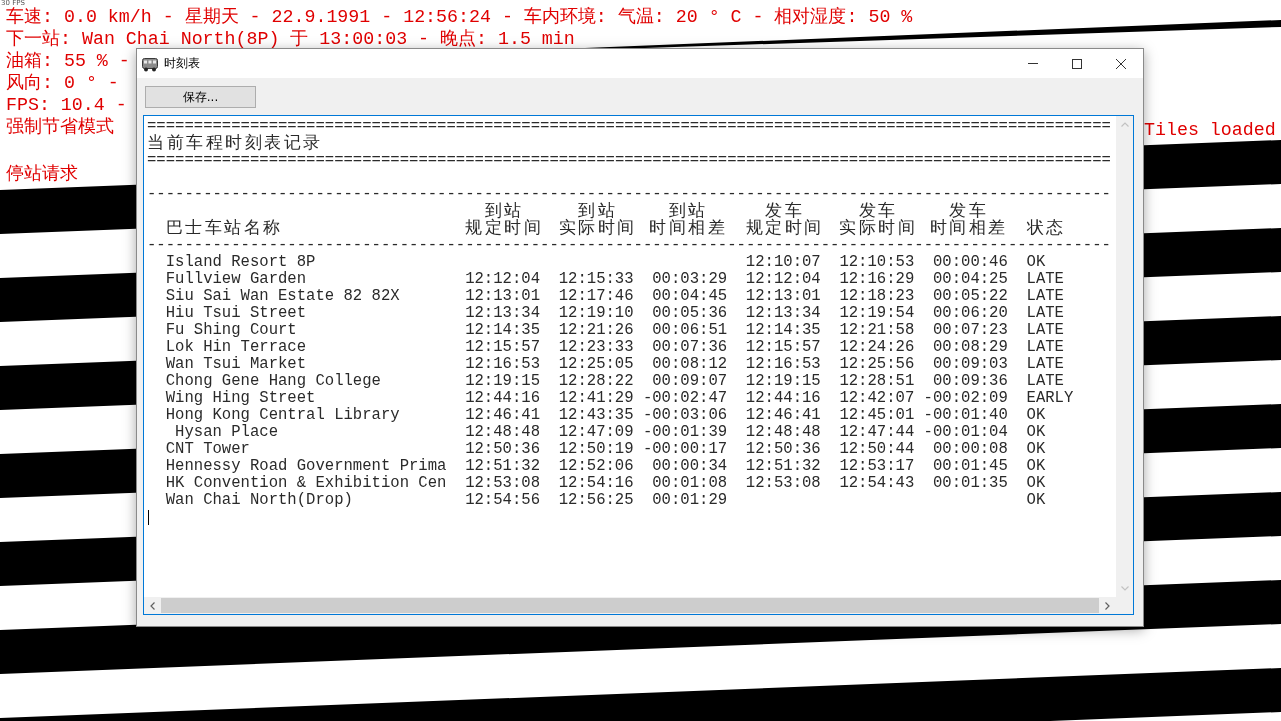 This screenshot has width=1281, height=721. Describe the element at coordinates (1077, 63) in the screenshot. I see `maximize-icon` at that location.